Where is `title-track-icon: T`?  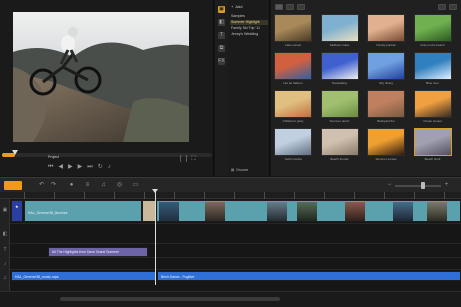
title-track-icon: T is located at coordinates (5, 250).